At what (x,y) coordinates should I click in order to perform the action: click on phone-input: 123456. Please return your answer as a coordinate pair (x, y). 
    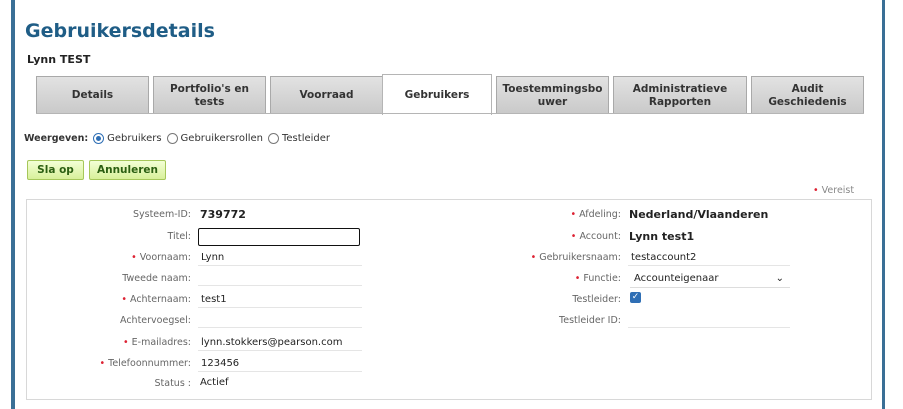
    Looking at the image, I should click on (280, 364).